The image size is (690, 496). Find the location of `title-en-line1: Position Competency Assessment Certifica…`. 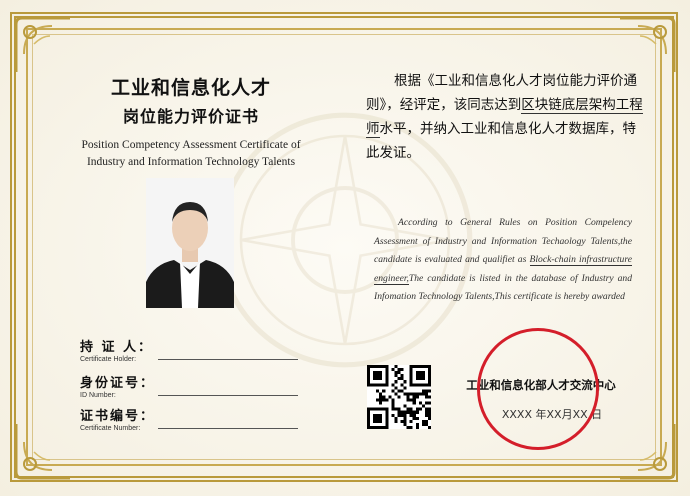

title-en-line1: Position Competency Assessment Certifica… is located at coordinates (191, 145).